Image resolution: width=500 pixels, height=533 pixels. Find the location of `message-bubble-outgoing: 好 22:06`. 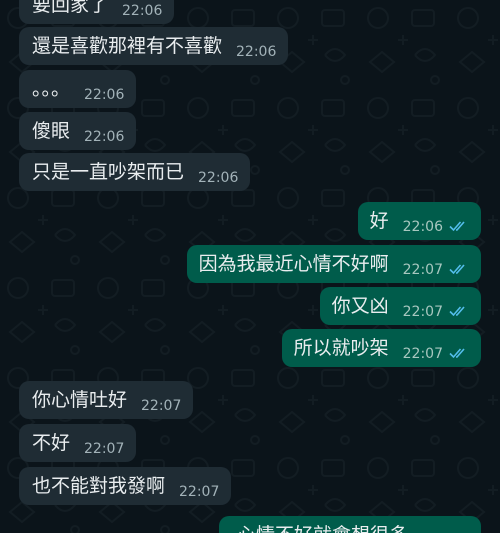

message-bubble-outgoing: 好 22:06 is located at coordinates (419, 221).